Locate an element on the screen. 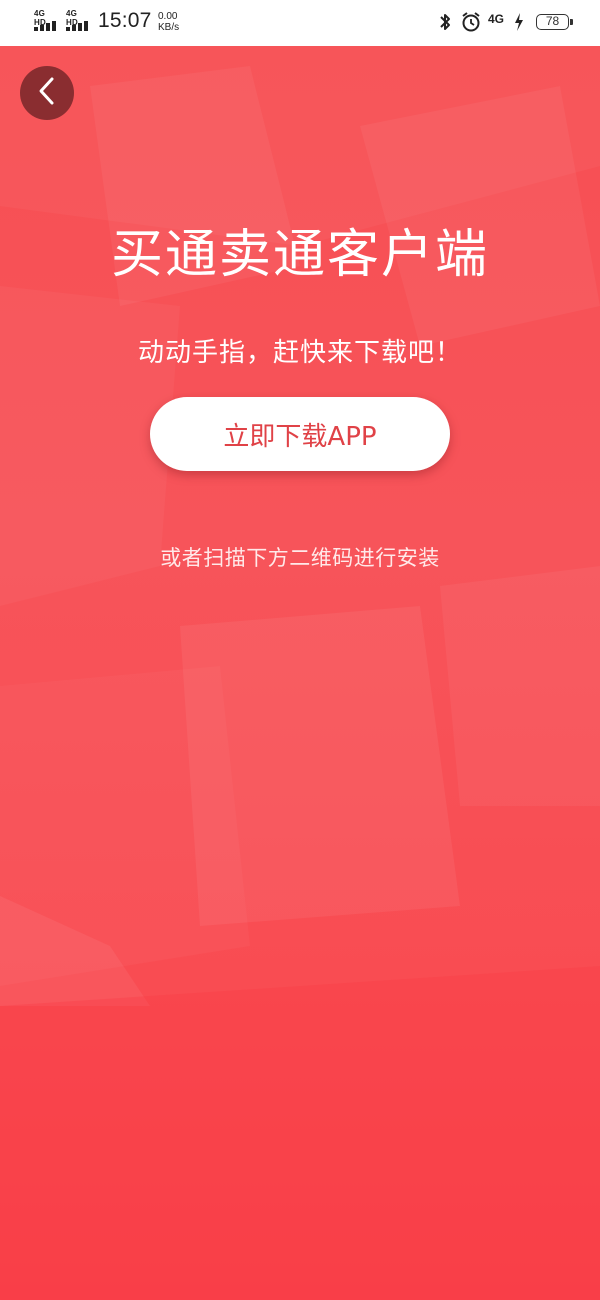  status-bar: 4G HD 4G HD 15:07 0.00 KB/s 4G 78 is located at coordinates (300, 23).